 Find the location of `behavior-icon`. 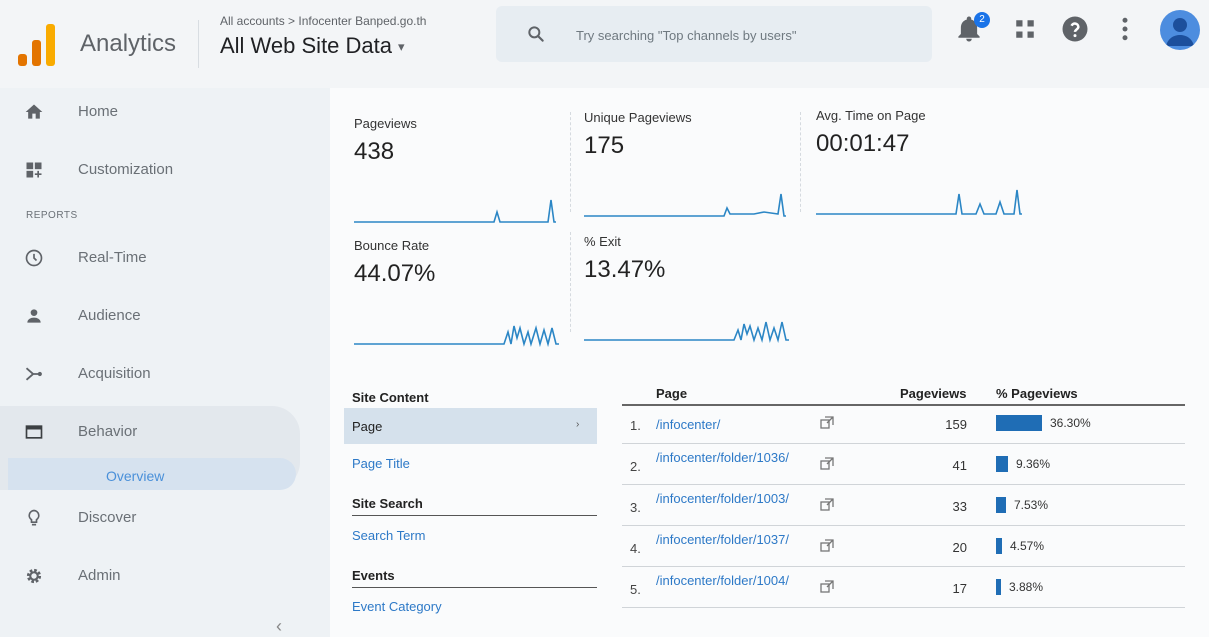

behavior-icon is located at coordinates (34, 432).